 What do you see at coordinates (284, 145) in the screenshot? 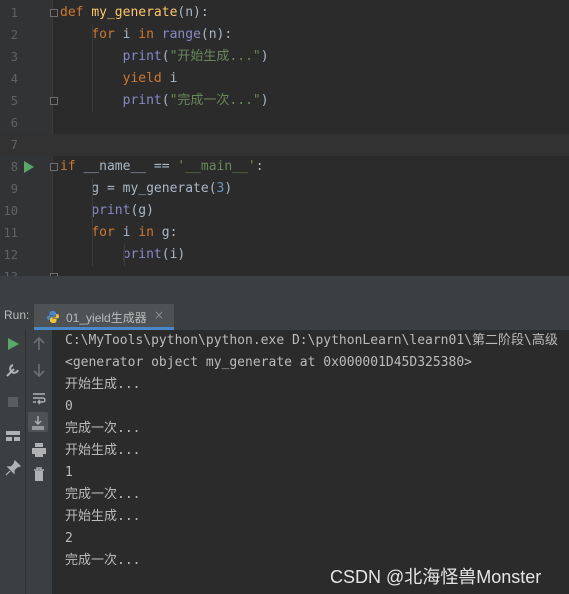
I see `code-line: 7` at bounding box center [284, 145].